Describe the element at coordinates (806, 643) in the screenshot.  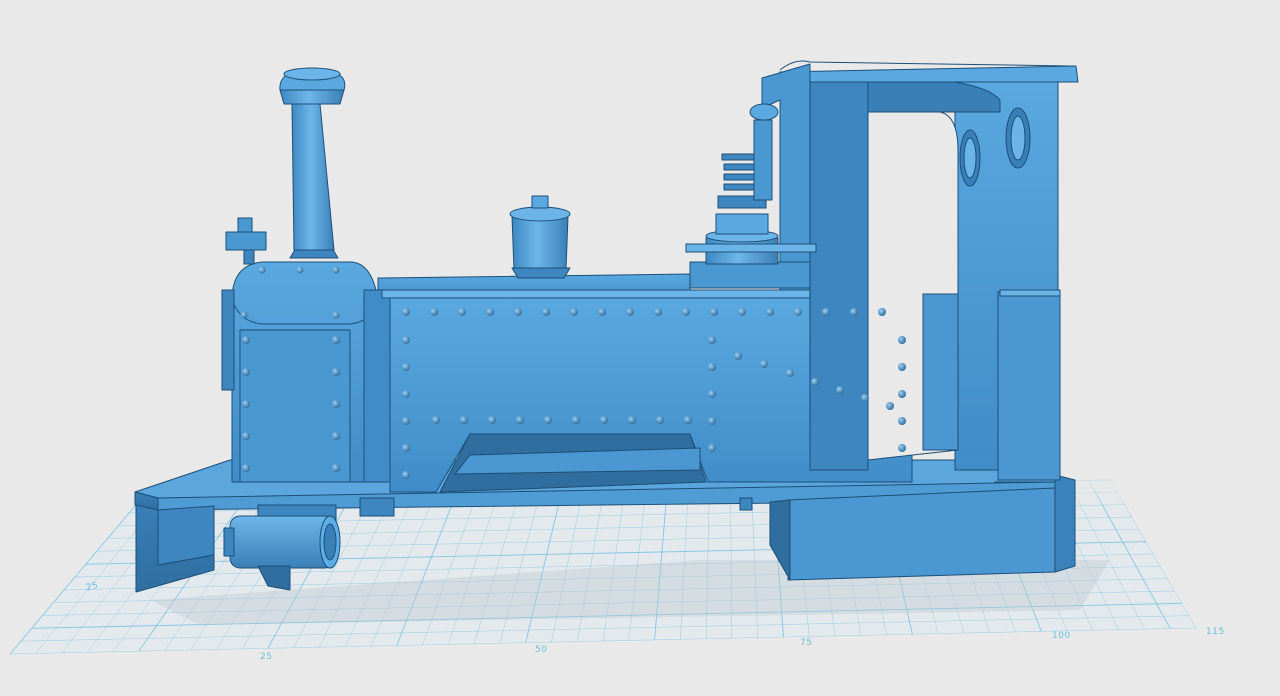
I see `grid-label-75: 75` at that location.